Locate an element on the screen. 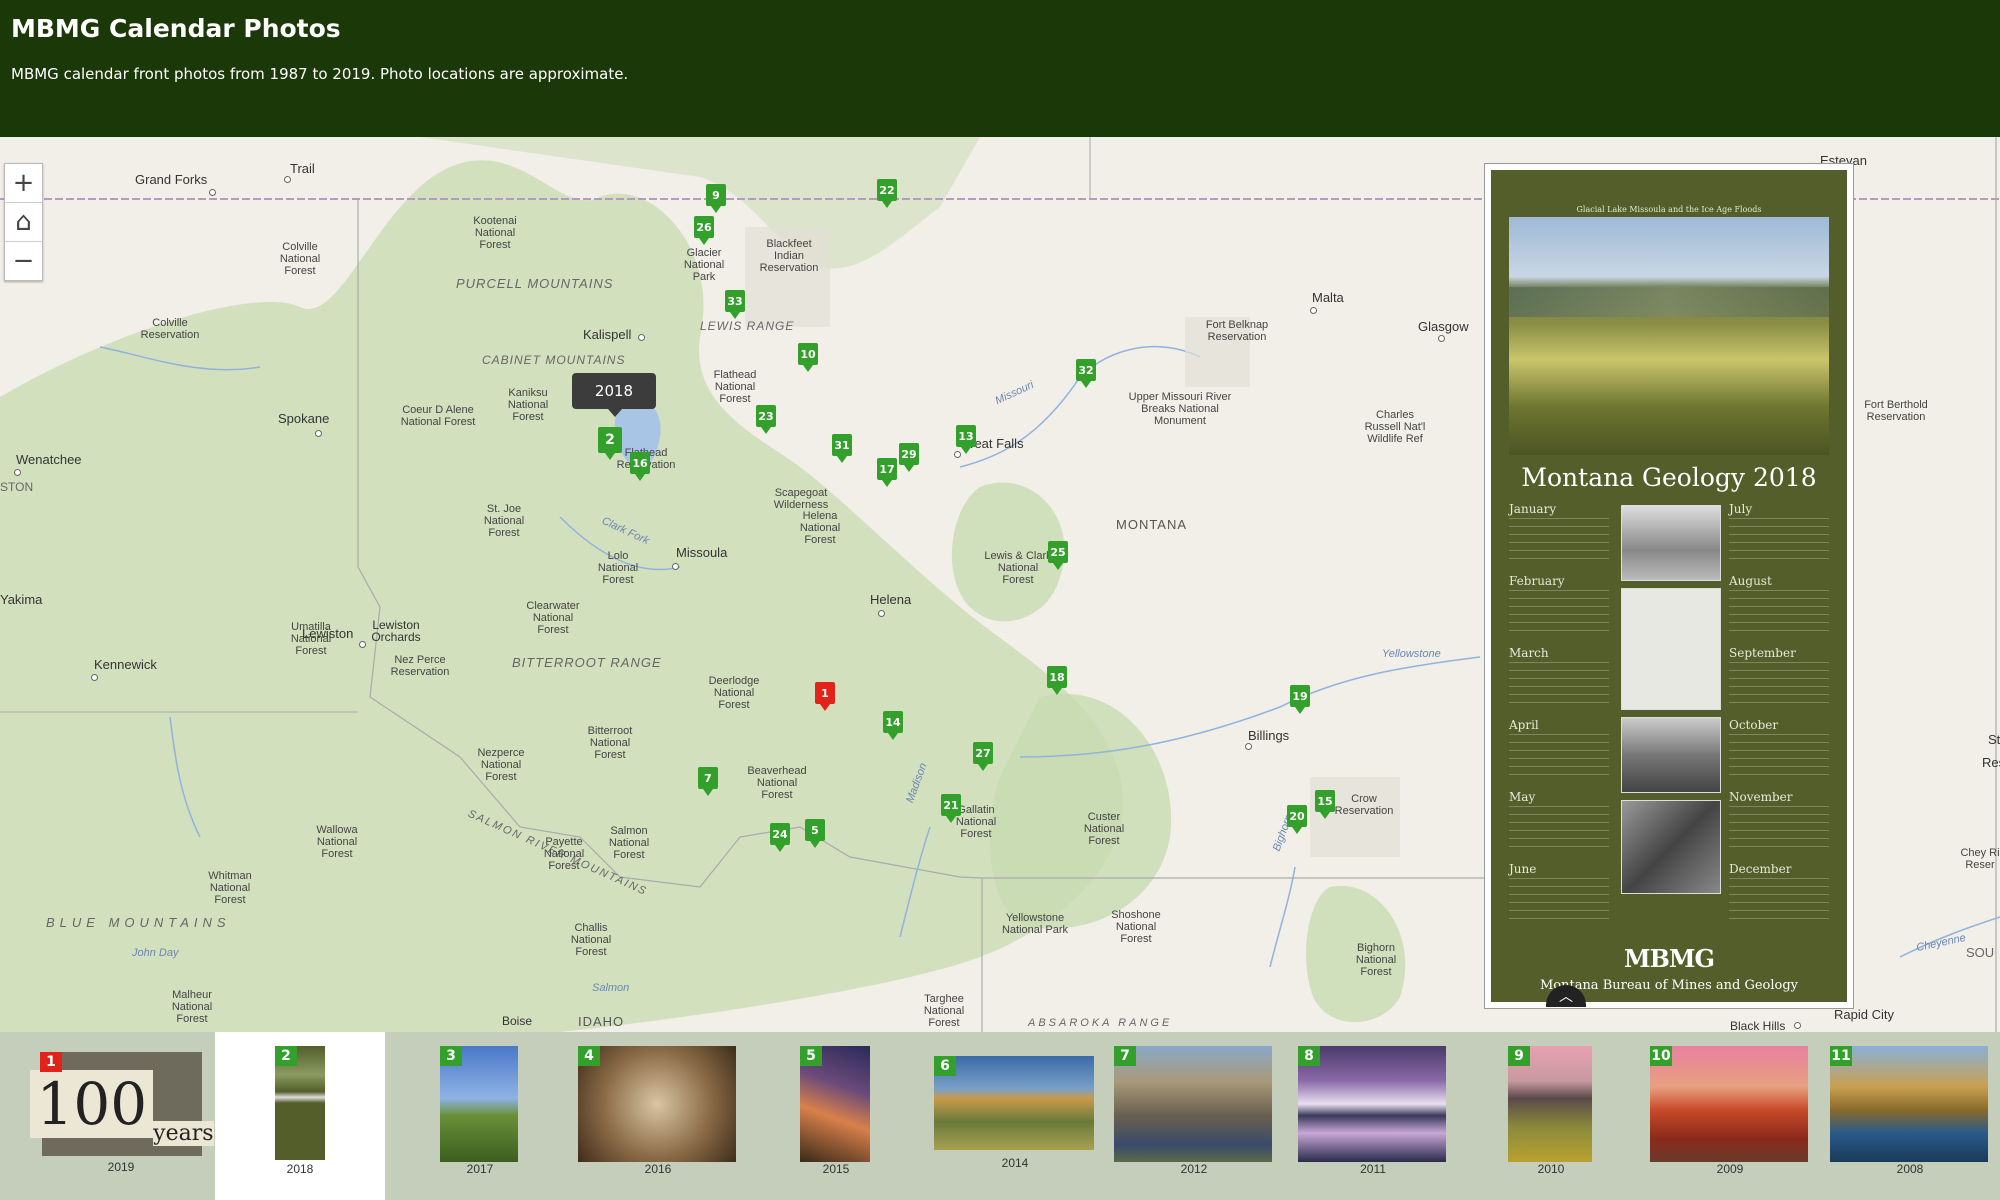  home-button: ⌂ is located at coordinates (23, 222).